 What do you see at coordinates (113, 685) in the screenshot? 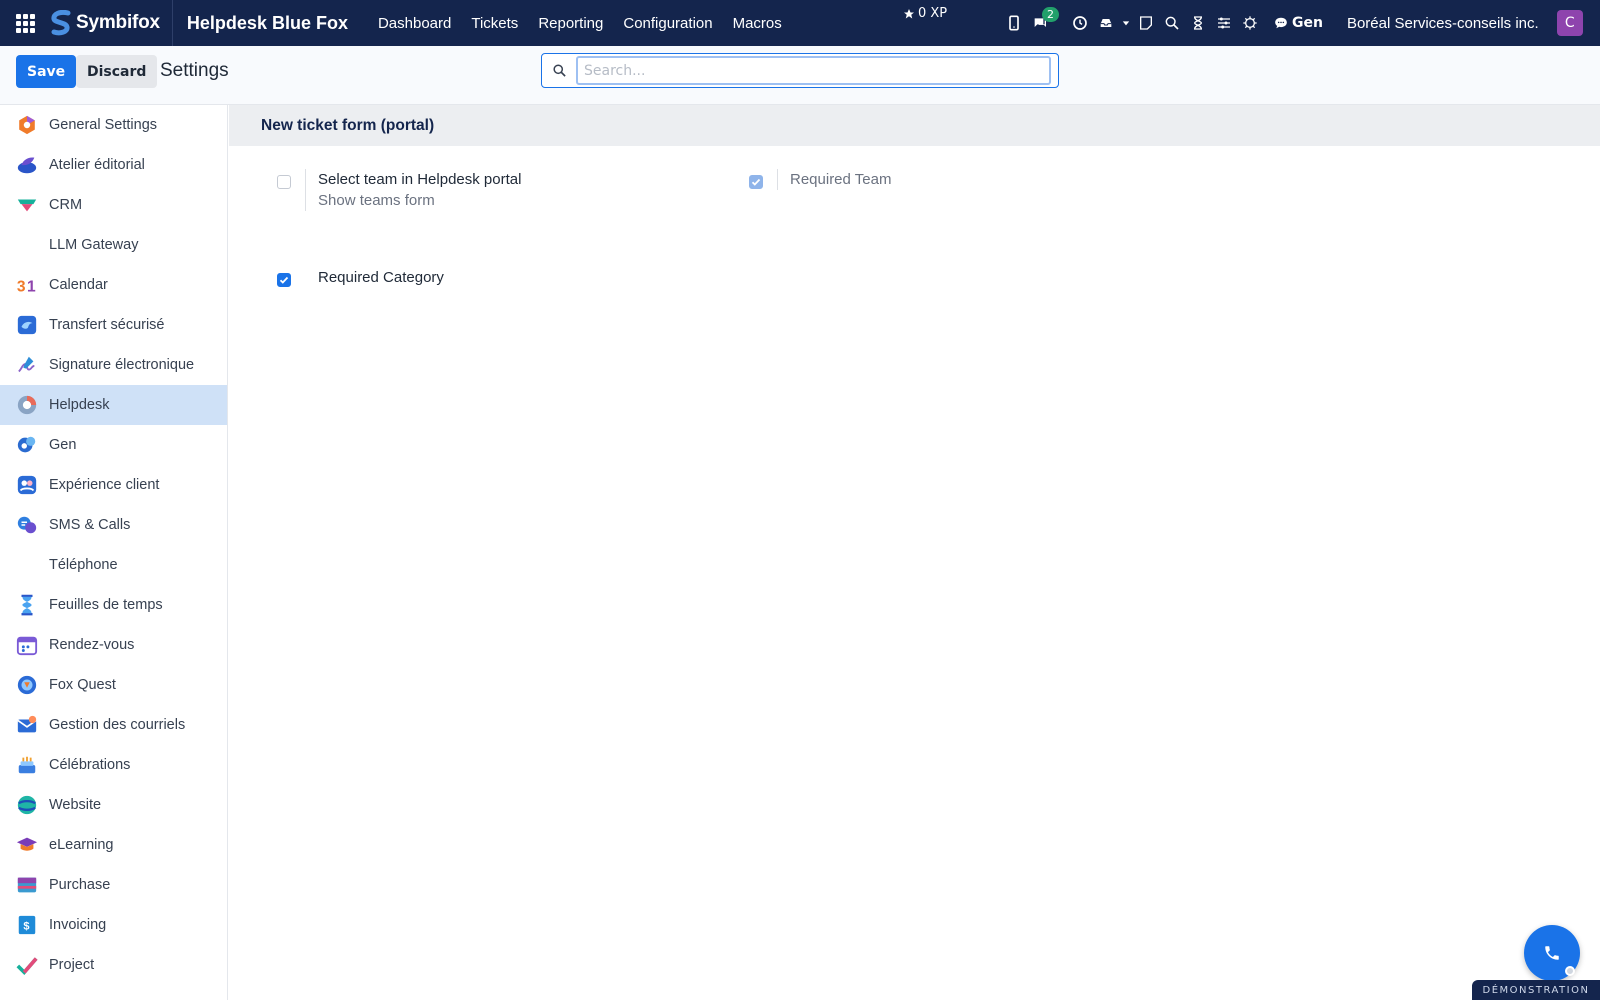
I see `sidebar-item-fox-quest: Fox Quest` at bounding box center [113, 685].